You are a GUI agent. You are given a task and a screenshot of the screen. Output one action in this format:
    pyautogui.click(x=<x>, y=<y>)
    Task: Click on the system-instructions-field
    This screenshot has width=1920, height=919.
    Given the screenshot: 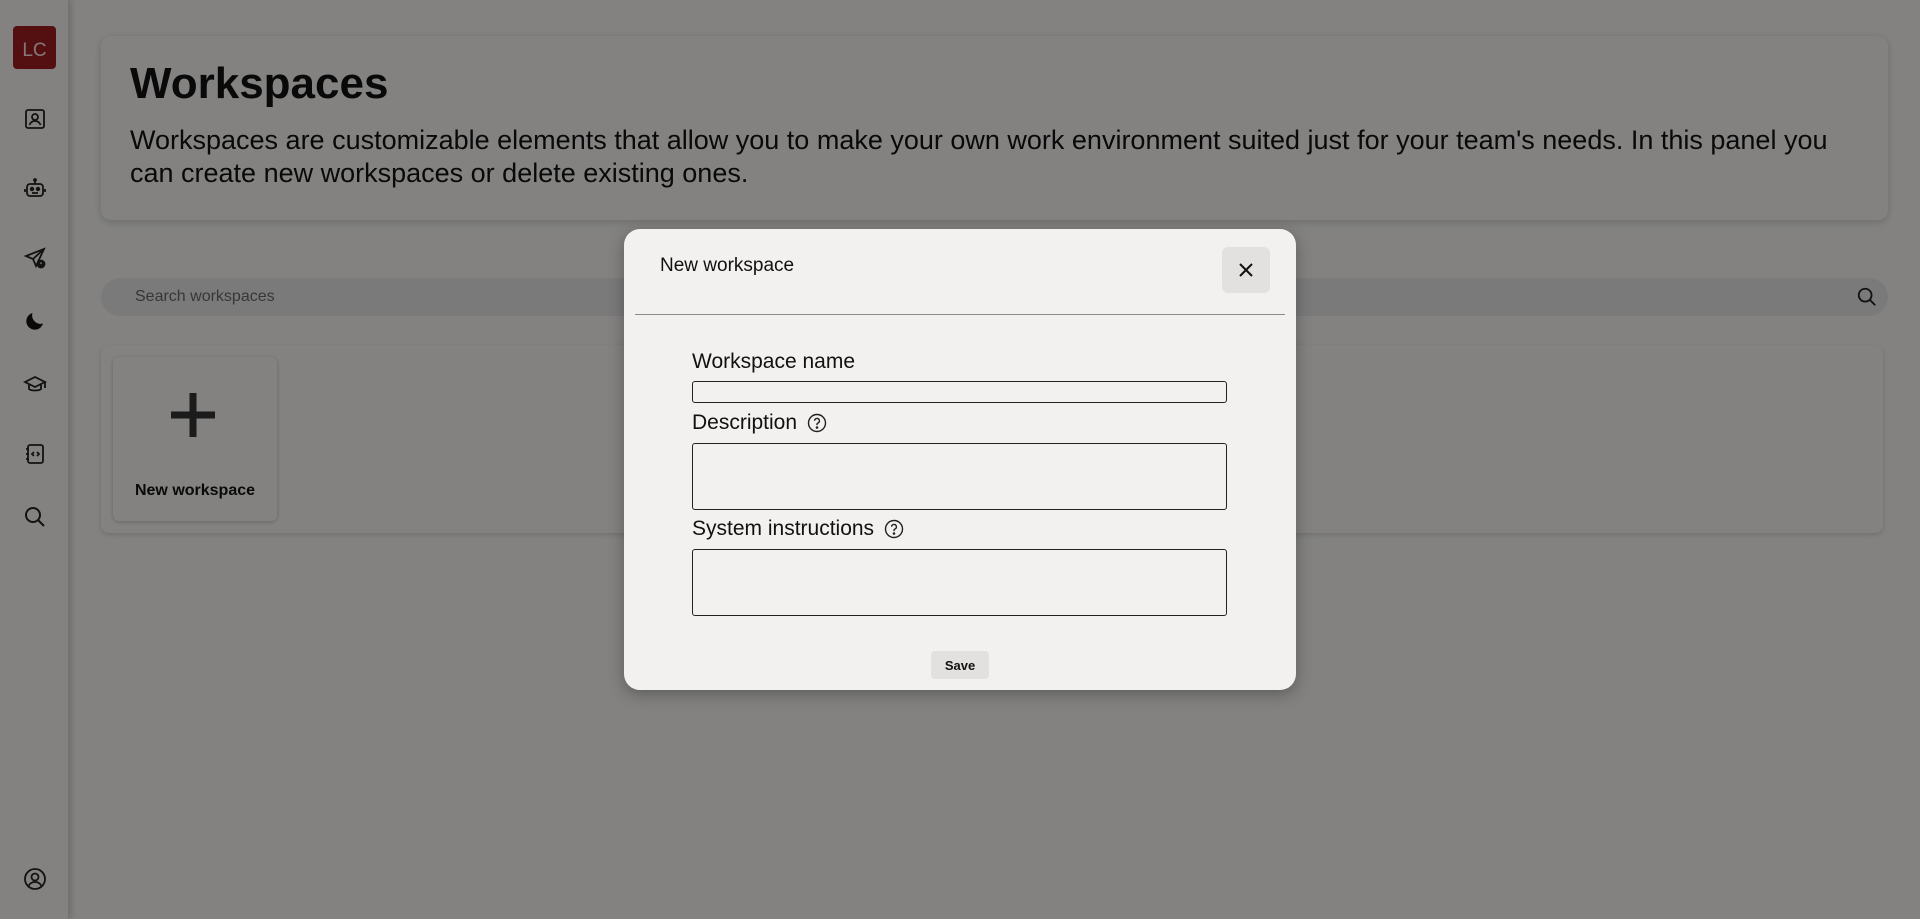 What is the action you would take?
    pyautogui.click(x=959, y=582)
    